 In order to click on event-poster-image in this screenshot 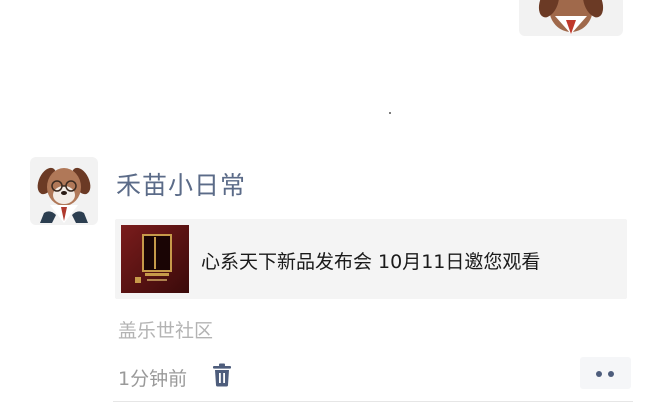, I will do `click(155, 259)`.